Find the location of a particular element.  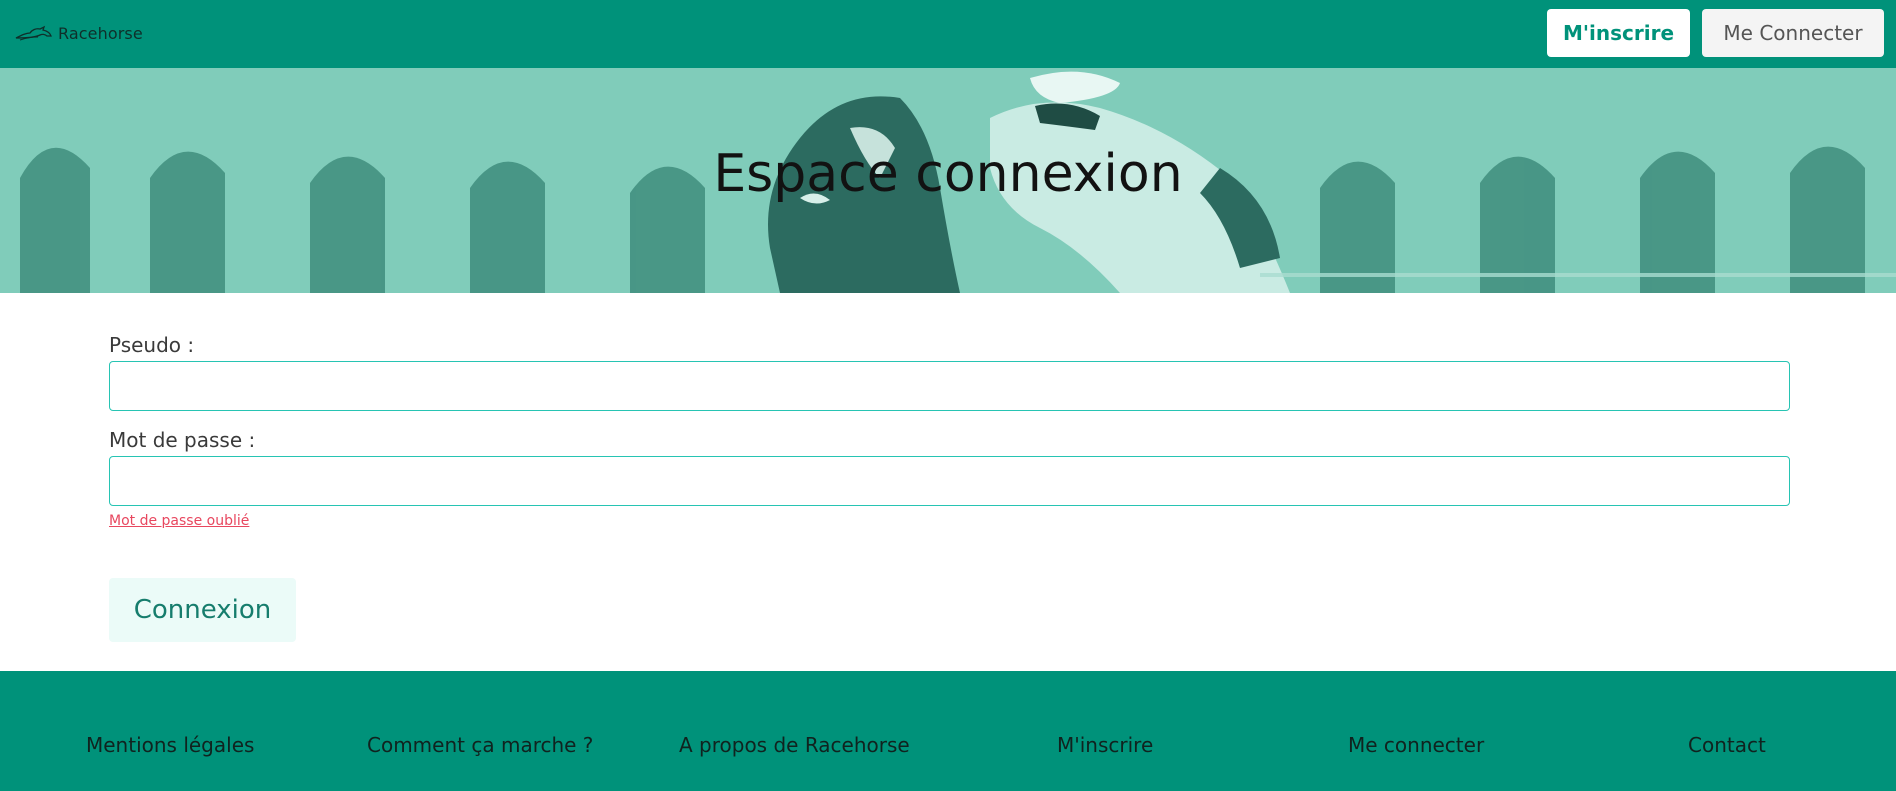

login-submit-button: Connexion is located at coordinates (202, 610).